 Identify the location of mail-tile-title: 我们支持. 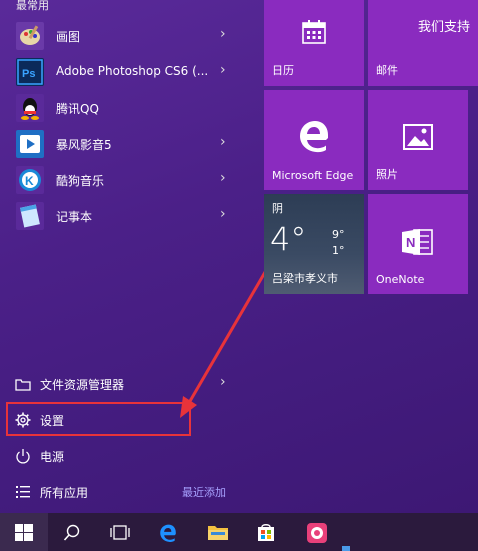
(444, 27).